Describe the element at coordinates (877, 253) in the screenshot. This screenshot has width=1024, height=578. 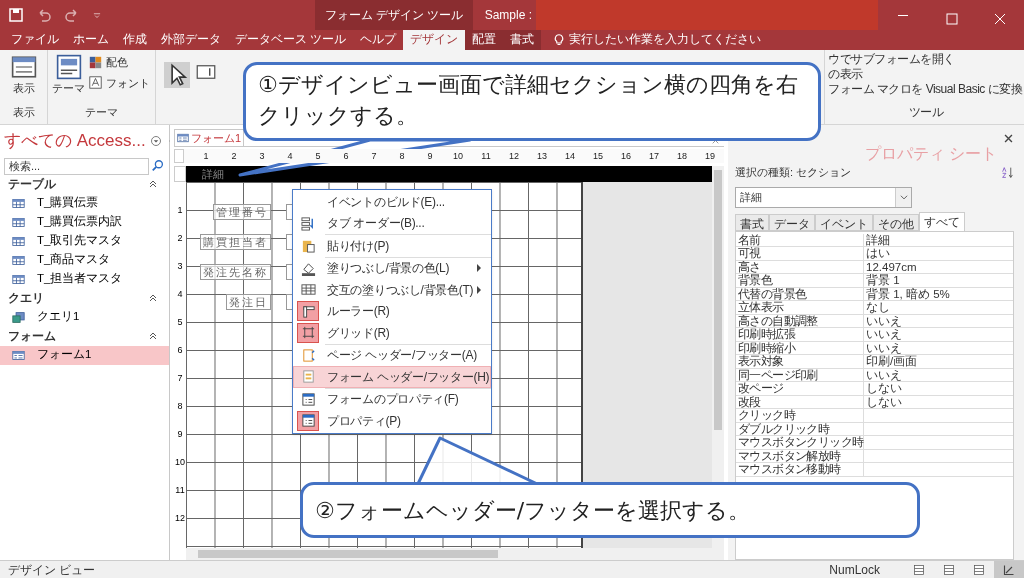
I see `property-value: はい` at that location.